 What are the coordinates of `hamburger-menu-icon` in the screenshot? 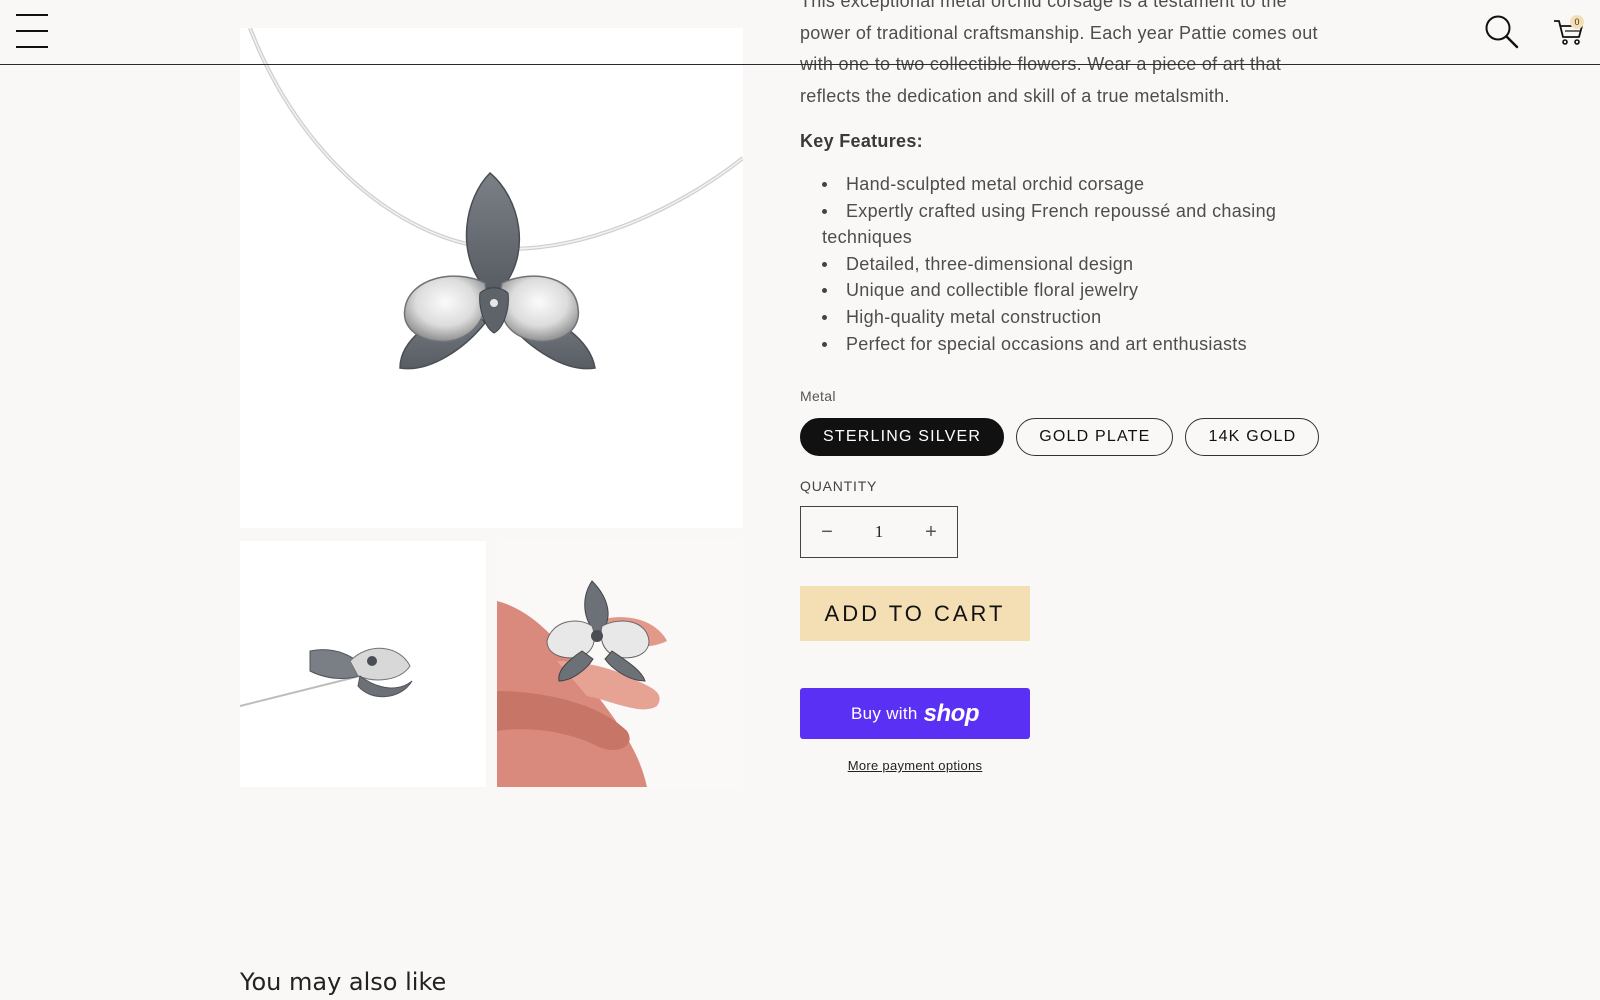 It's located at (32, 31).